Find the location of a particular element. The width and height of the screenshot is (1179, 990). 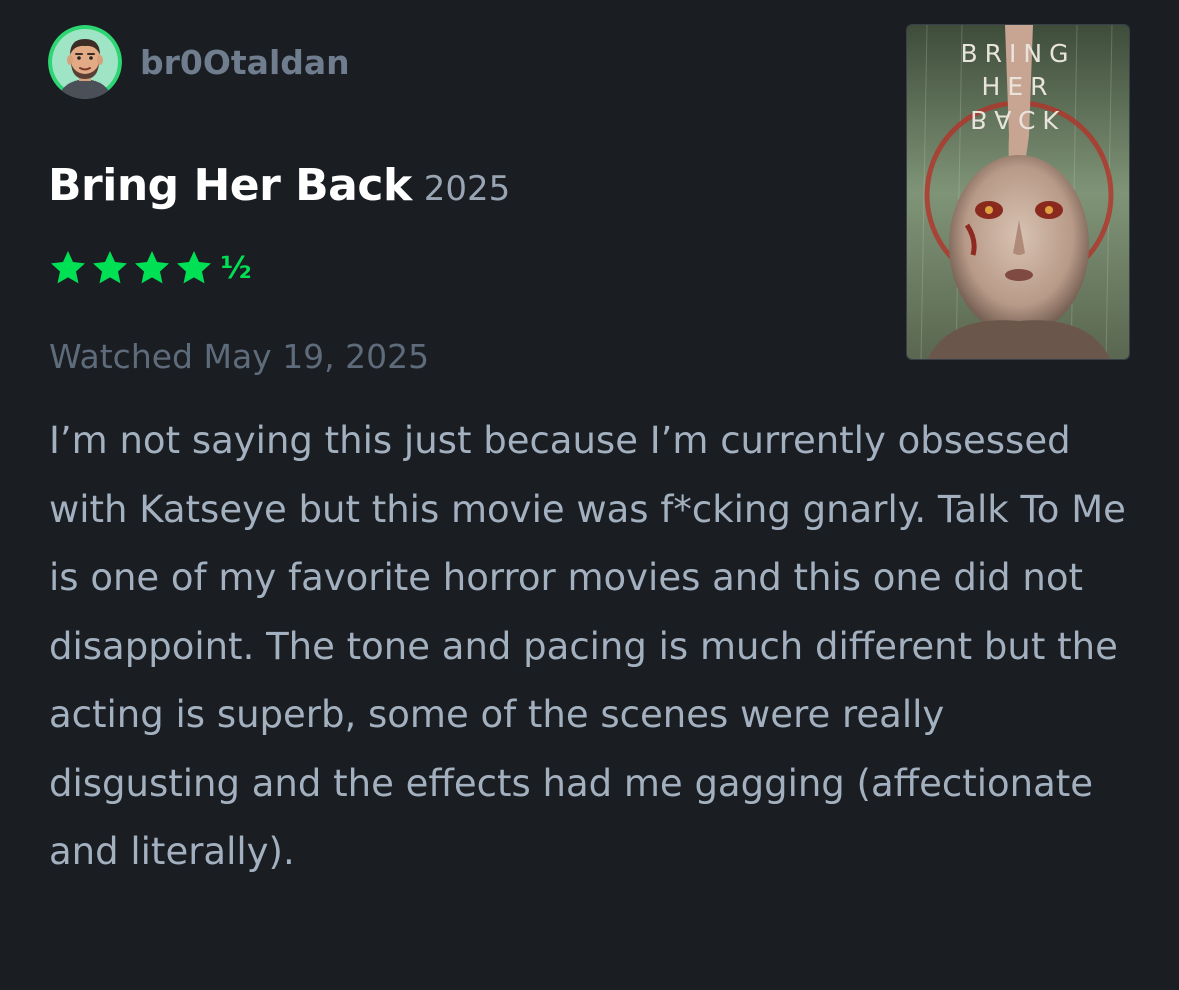

watched-date: Watched May 19, 2025 is located at coordinates (239, 356).